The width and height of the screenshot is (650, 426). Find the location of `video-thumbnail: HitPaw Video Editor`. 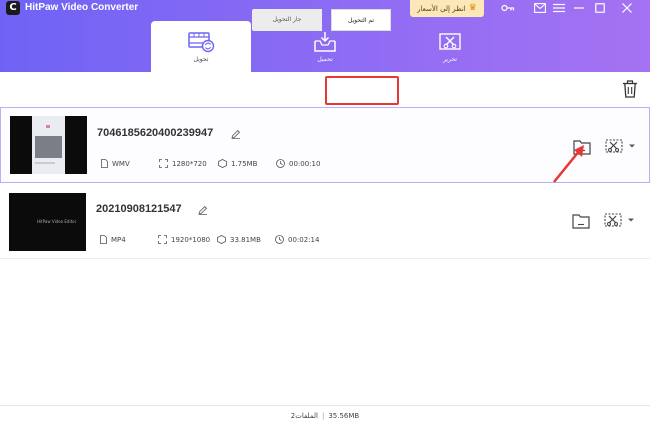

video-thumbnail: HitPaw Video Editor is located at coordinates (47, 222).